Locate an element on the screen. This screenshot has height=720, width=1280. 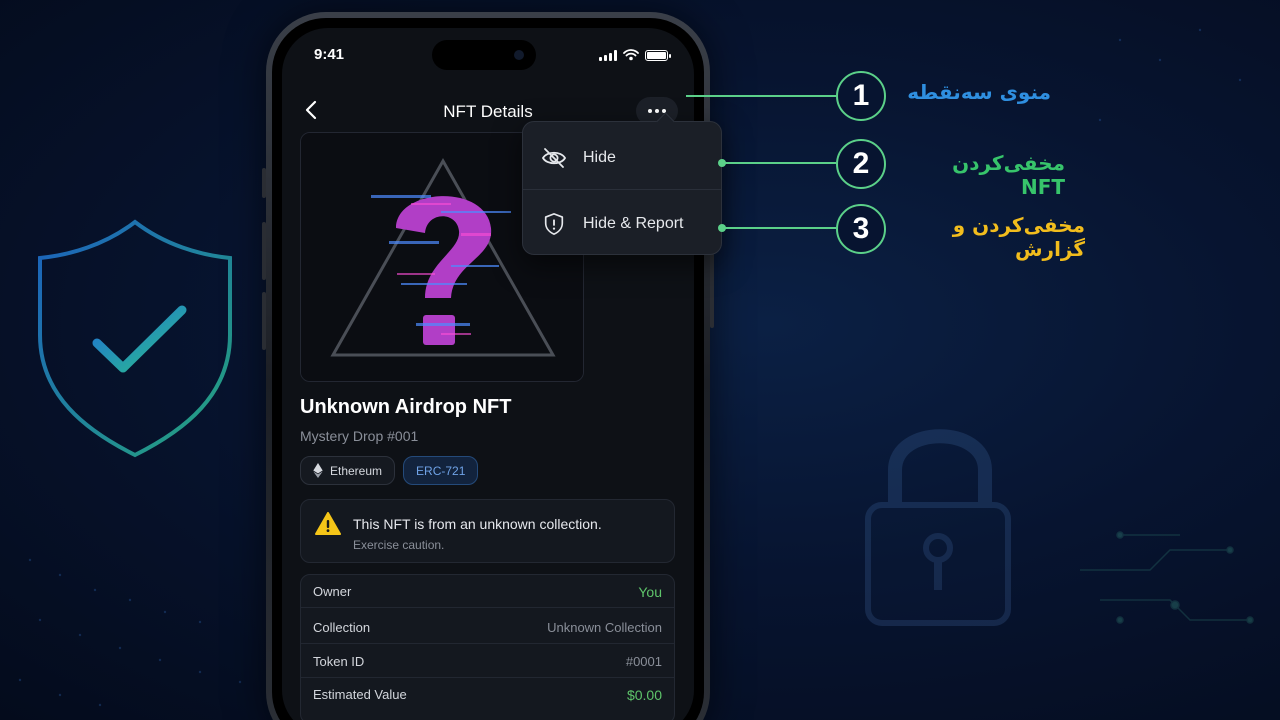
chain-chip: Ethereum is located at coordinates (348, 470).